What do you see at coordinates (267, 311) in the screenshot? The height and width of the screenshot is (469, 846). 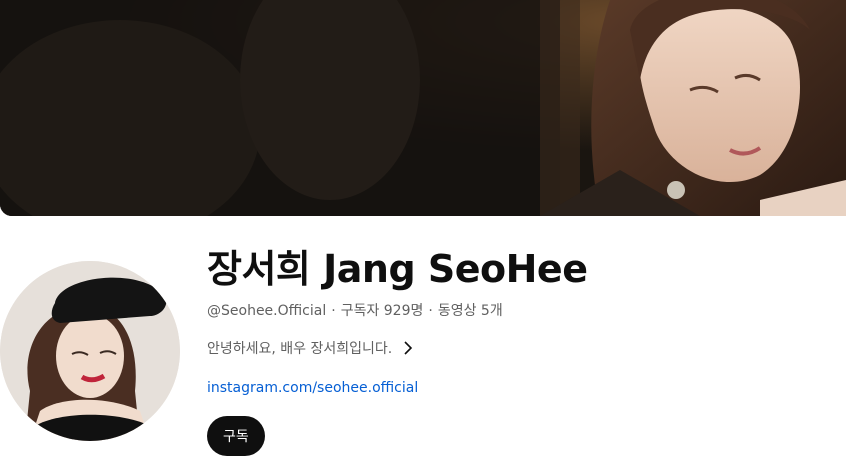 I see `channel-handle: @Seohee.Official` at bounding box center [267, 311].